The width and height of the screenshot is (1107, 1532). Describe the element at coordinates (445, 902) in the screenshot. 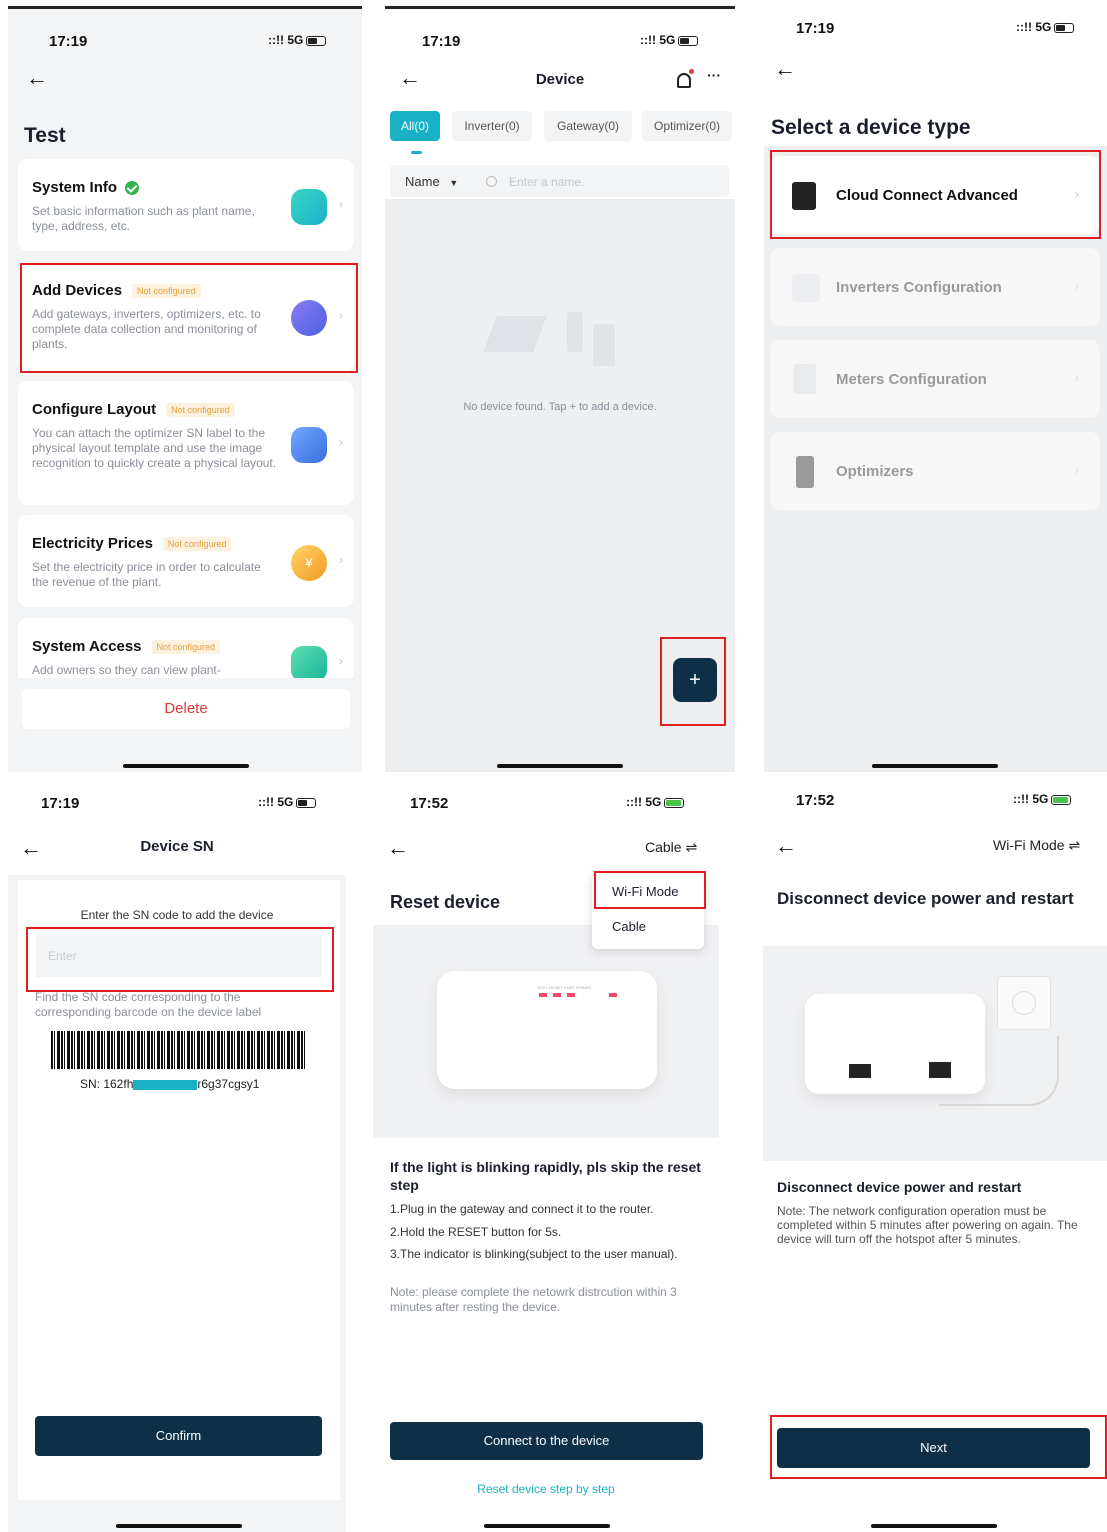

I see `page-title: Reset device` at that location.